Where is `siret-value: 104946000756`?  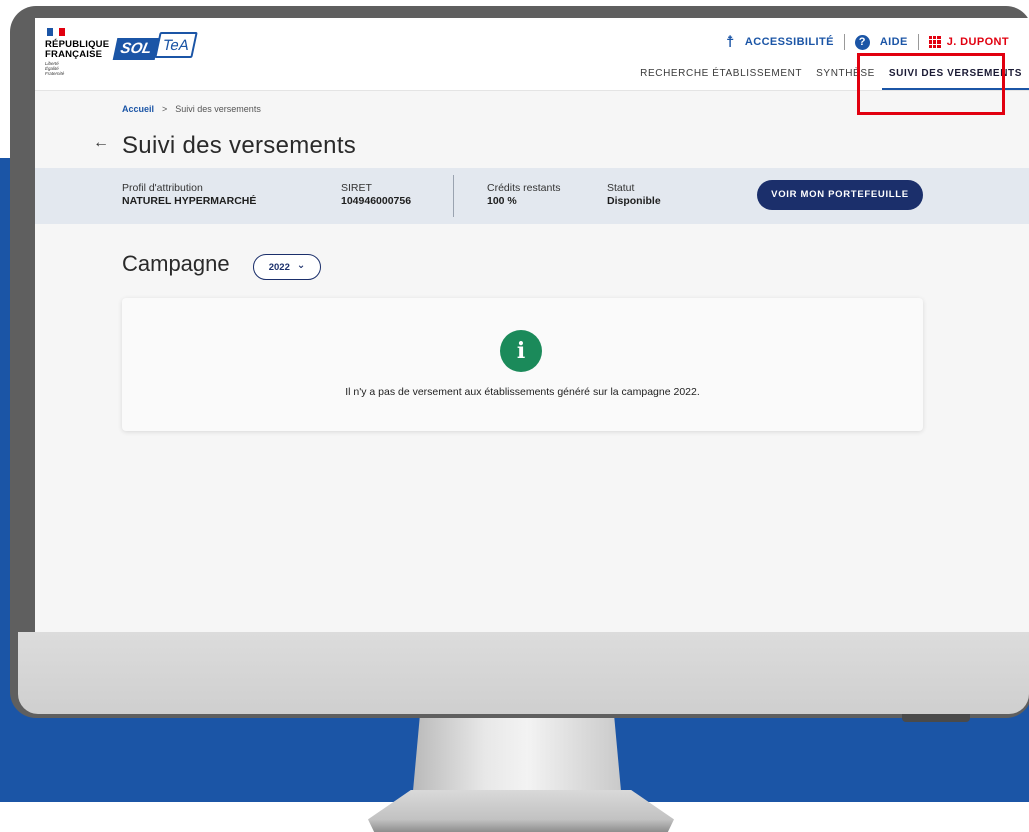
siret-value: 104946000756 is located at coordinates (376, 201).